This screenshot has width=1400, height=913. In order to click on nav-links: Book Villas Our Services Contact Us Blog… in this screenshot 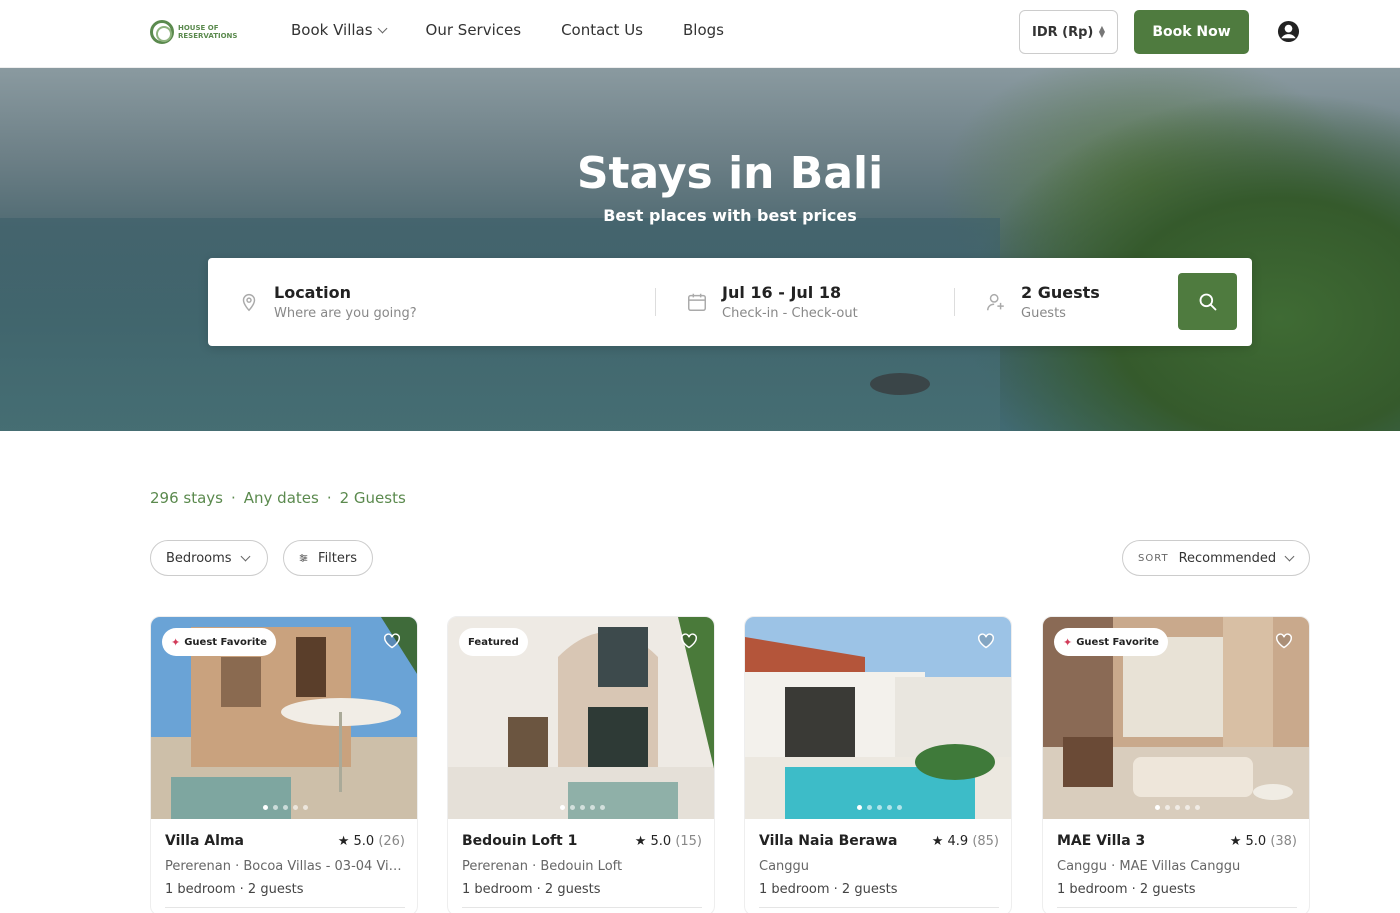, I will do `click(507, 30)`.